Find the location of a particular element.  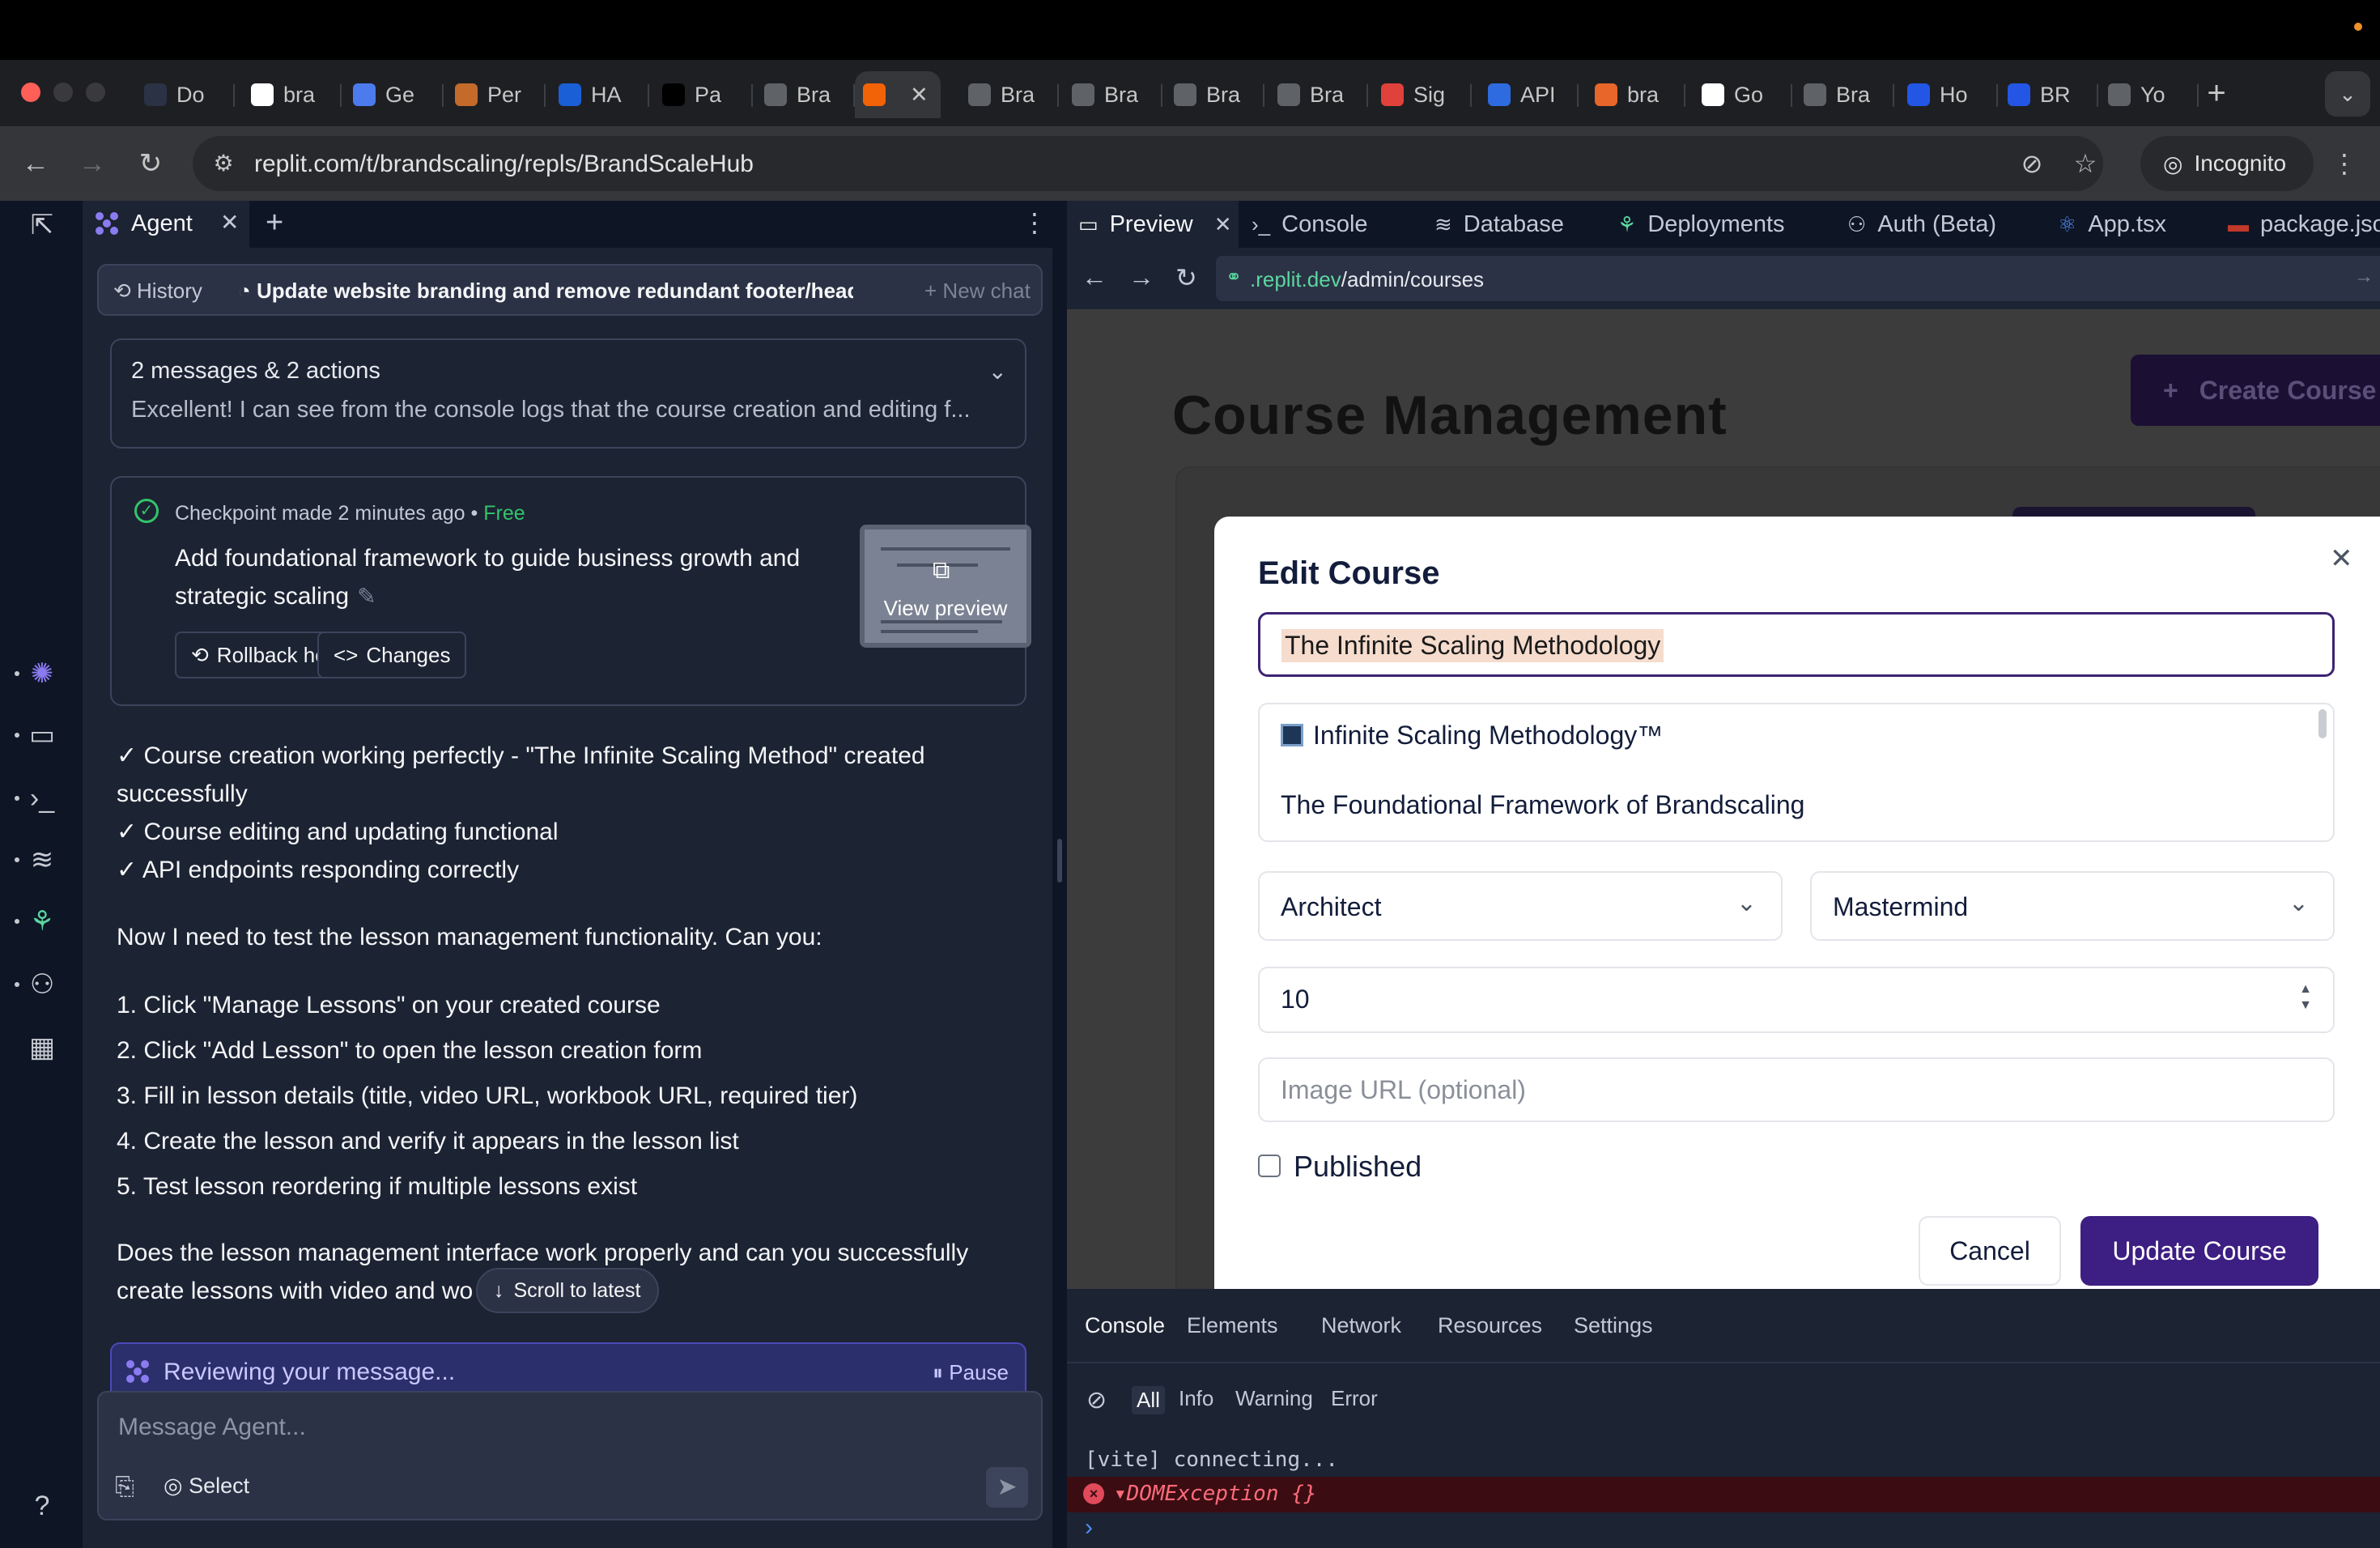

preview-rail-icon: ▭ is located at coordinates (38, 735).